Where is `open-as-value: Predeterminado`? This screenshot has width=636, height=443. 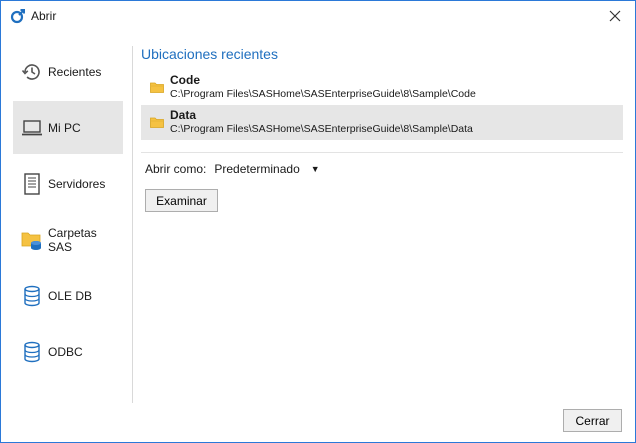
open-as-value: Predeterminado is located at coordinates (257, 169).